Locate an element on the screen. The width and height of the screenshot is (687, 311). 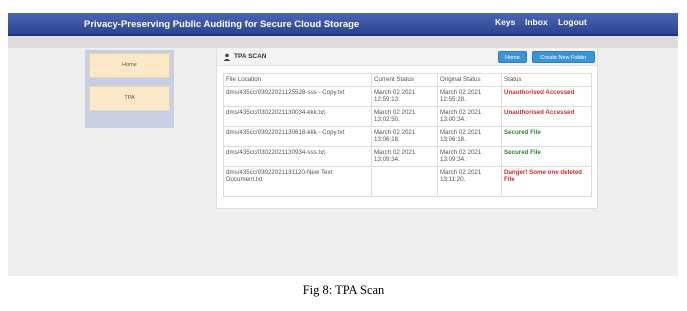
sidebar-item-tpa: TPA is located at coordinates (129, 98).